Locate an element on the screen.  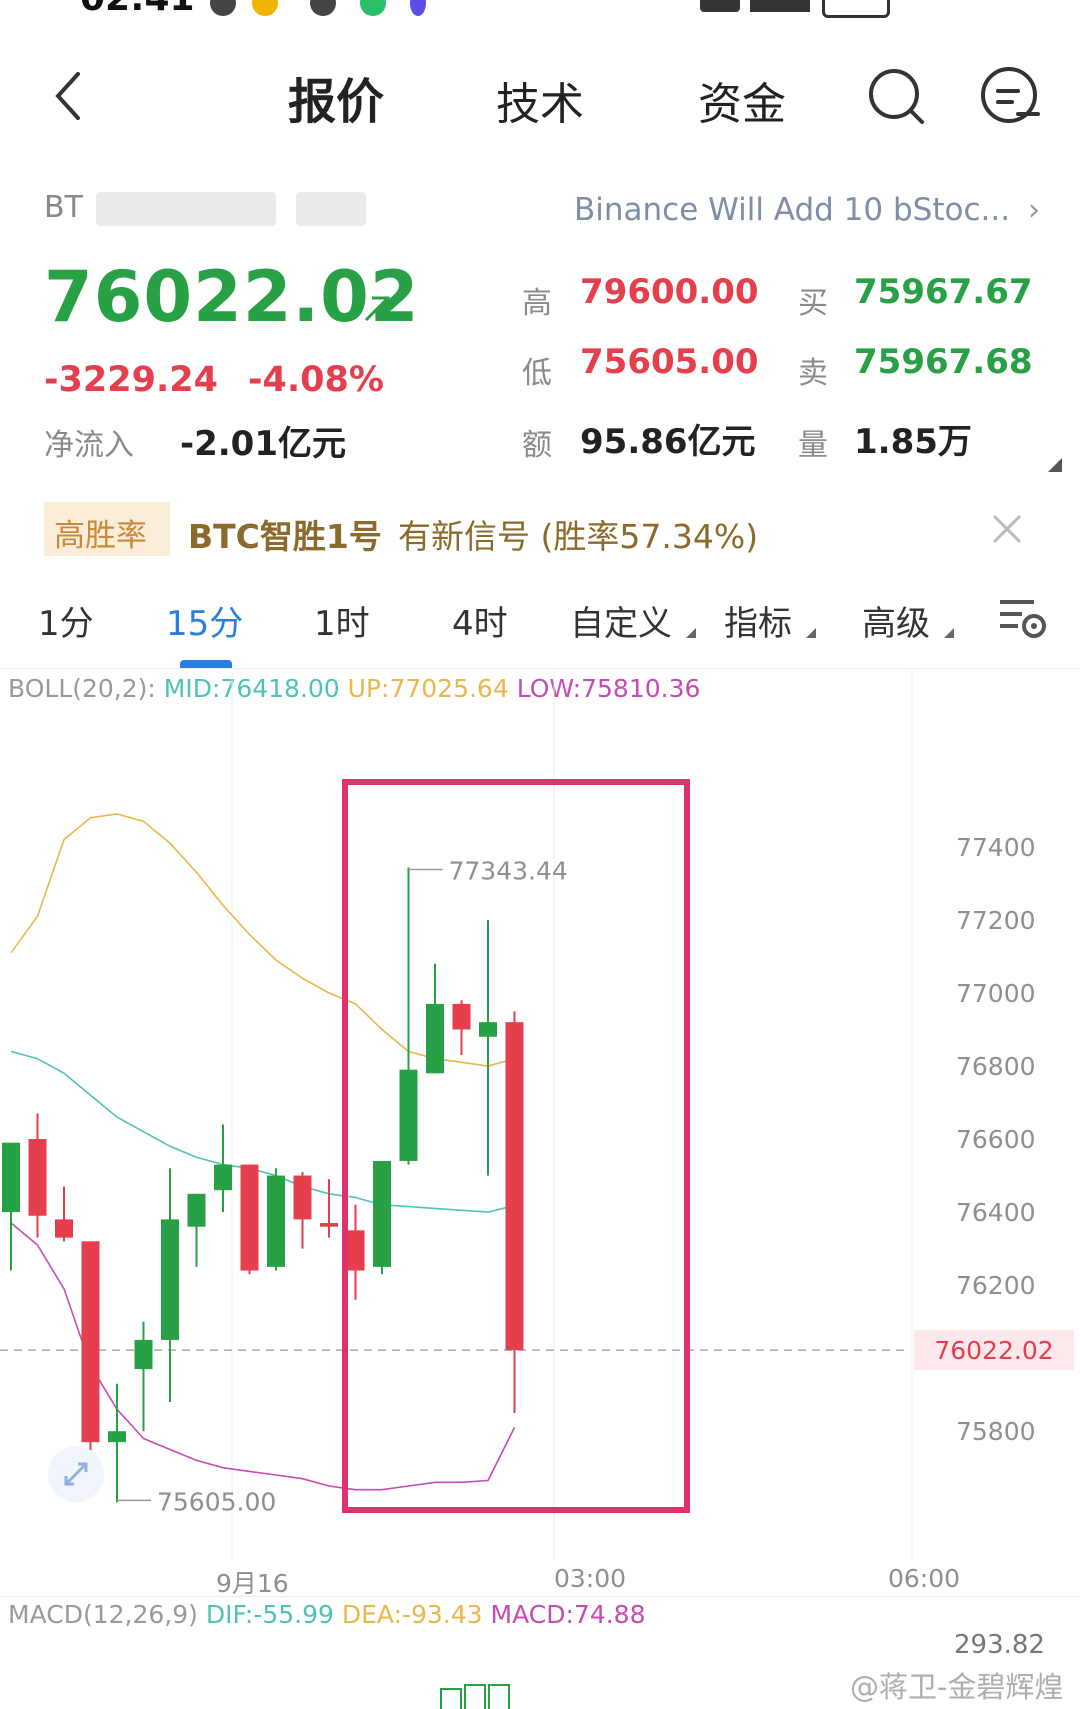
sell-value: 75967.68 is located at coordinates (943, 362).